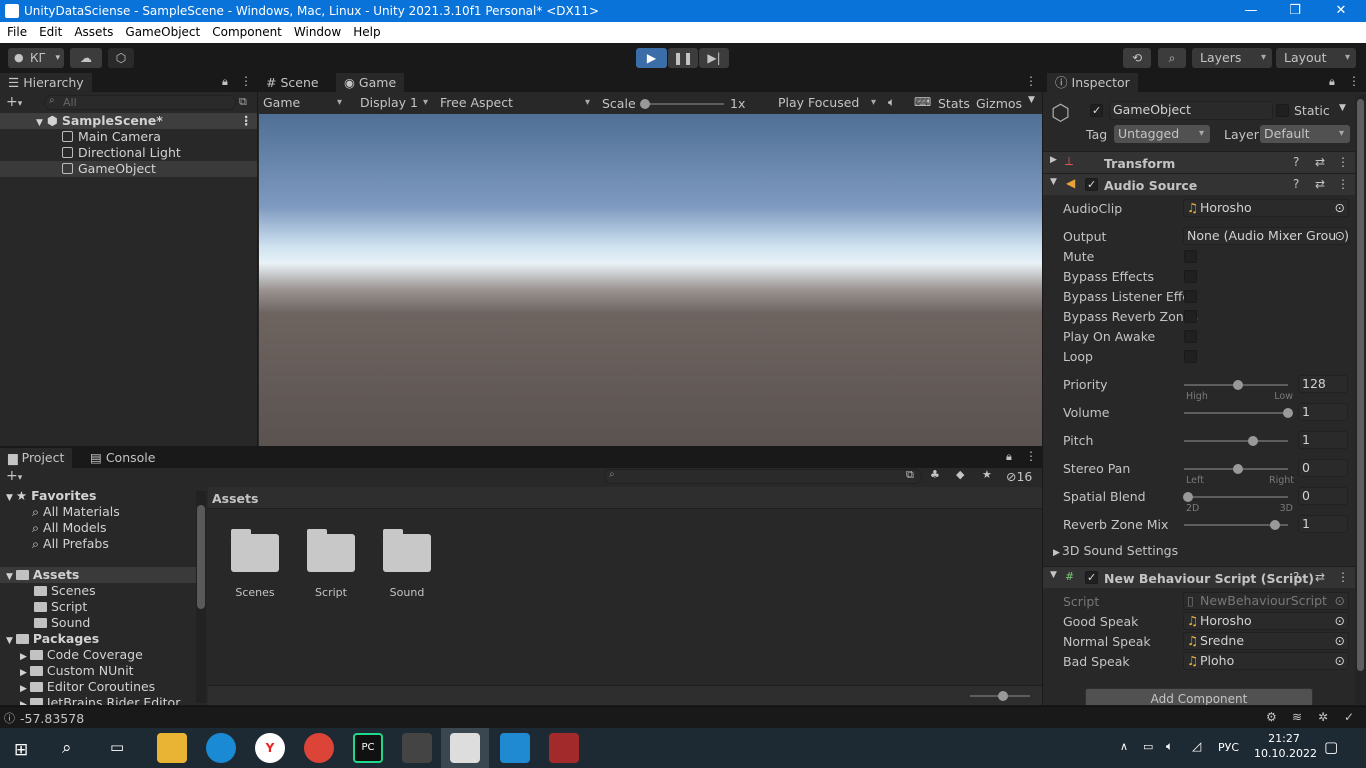  What do you see at coordinates (1092, 82) in the screenshot?
I see `tab-inspector: ⓘ Inspector` at bounding box center [1092, 82].